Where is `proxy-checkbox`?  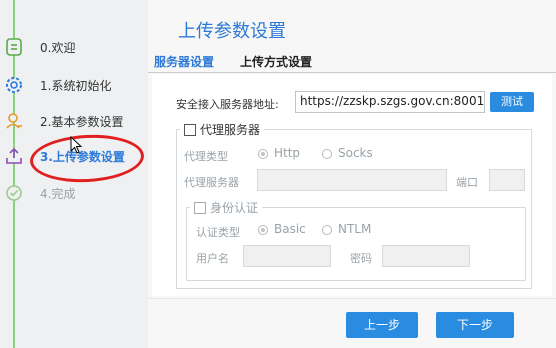 proxy-checkbox is located at coordinates (190, 129).